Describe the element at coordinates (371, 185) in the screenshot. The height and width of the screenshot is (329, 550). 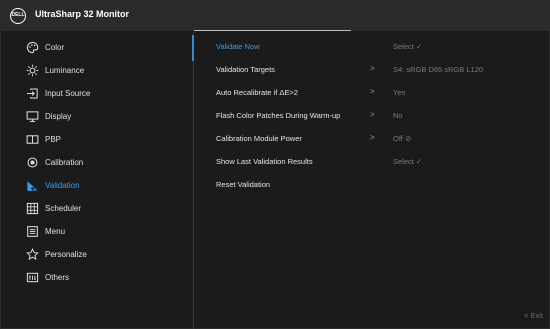
I see `row-reset-validation: Reset Validation` at that location.